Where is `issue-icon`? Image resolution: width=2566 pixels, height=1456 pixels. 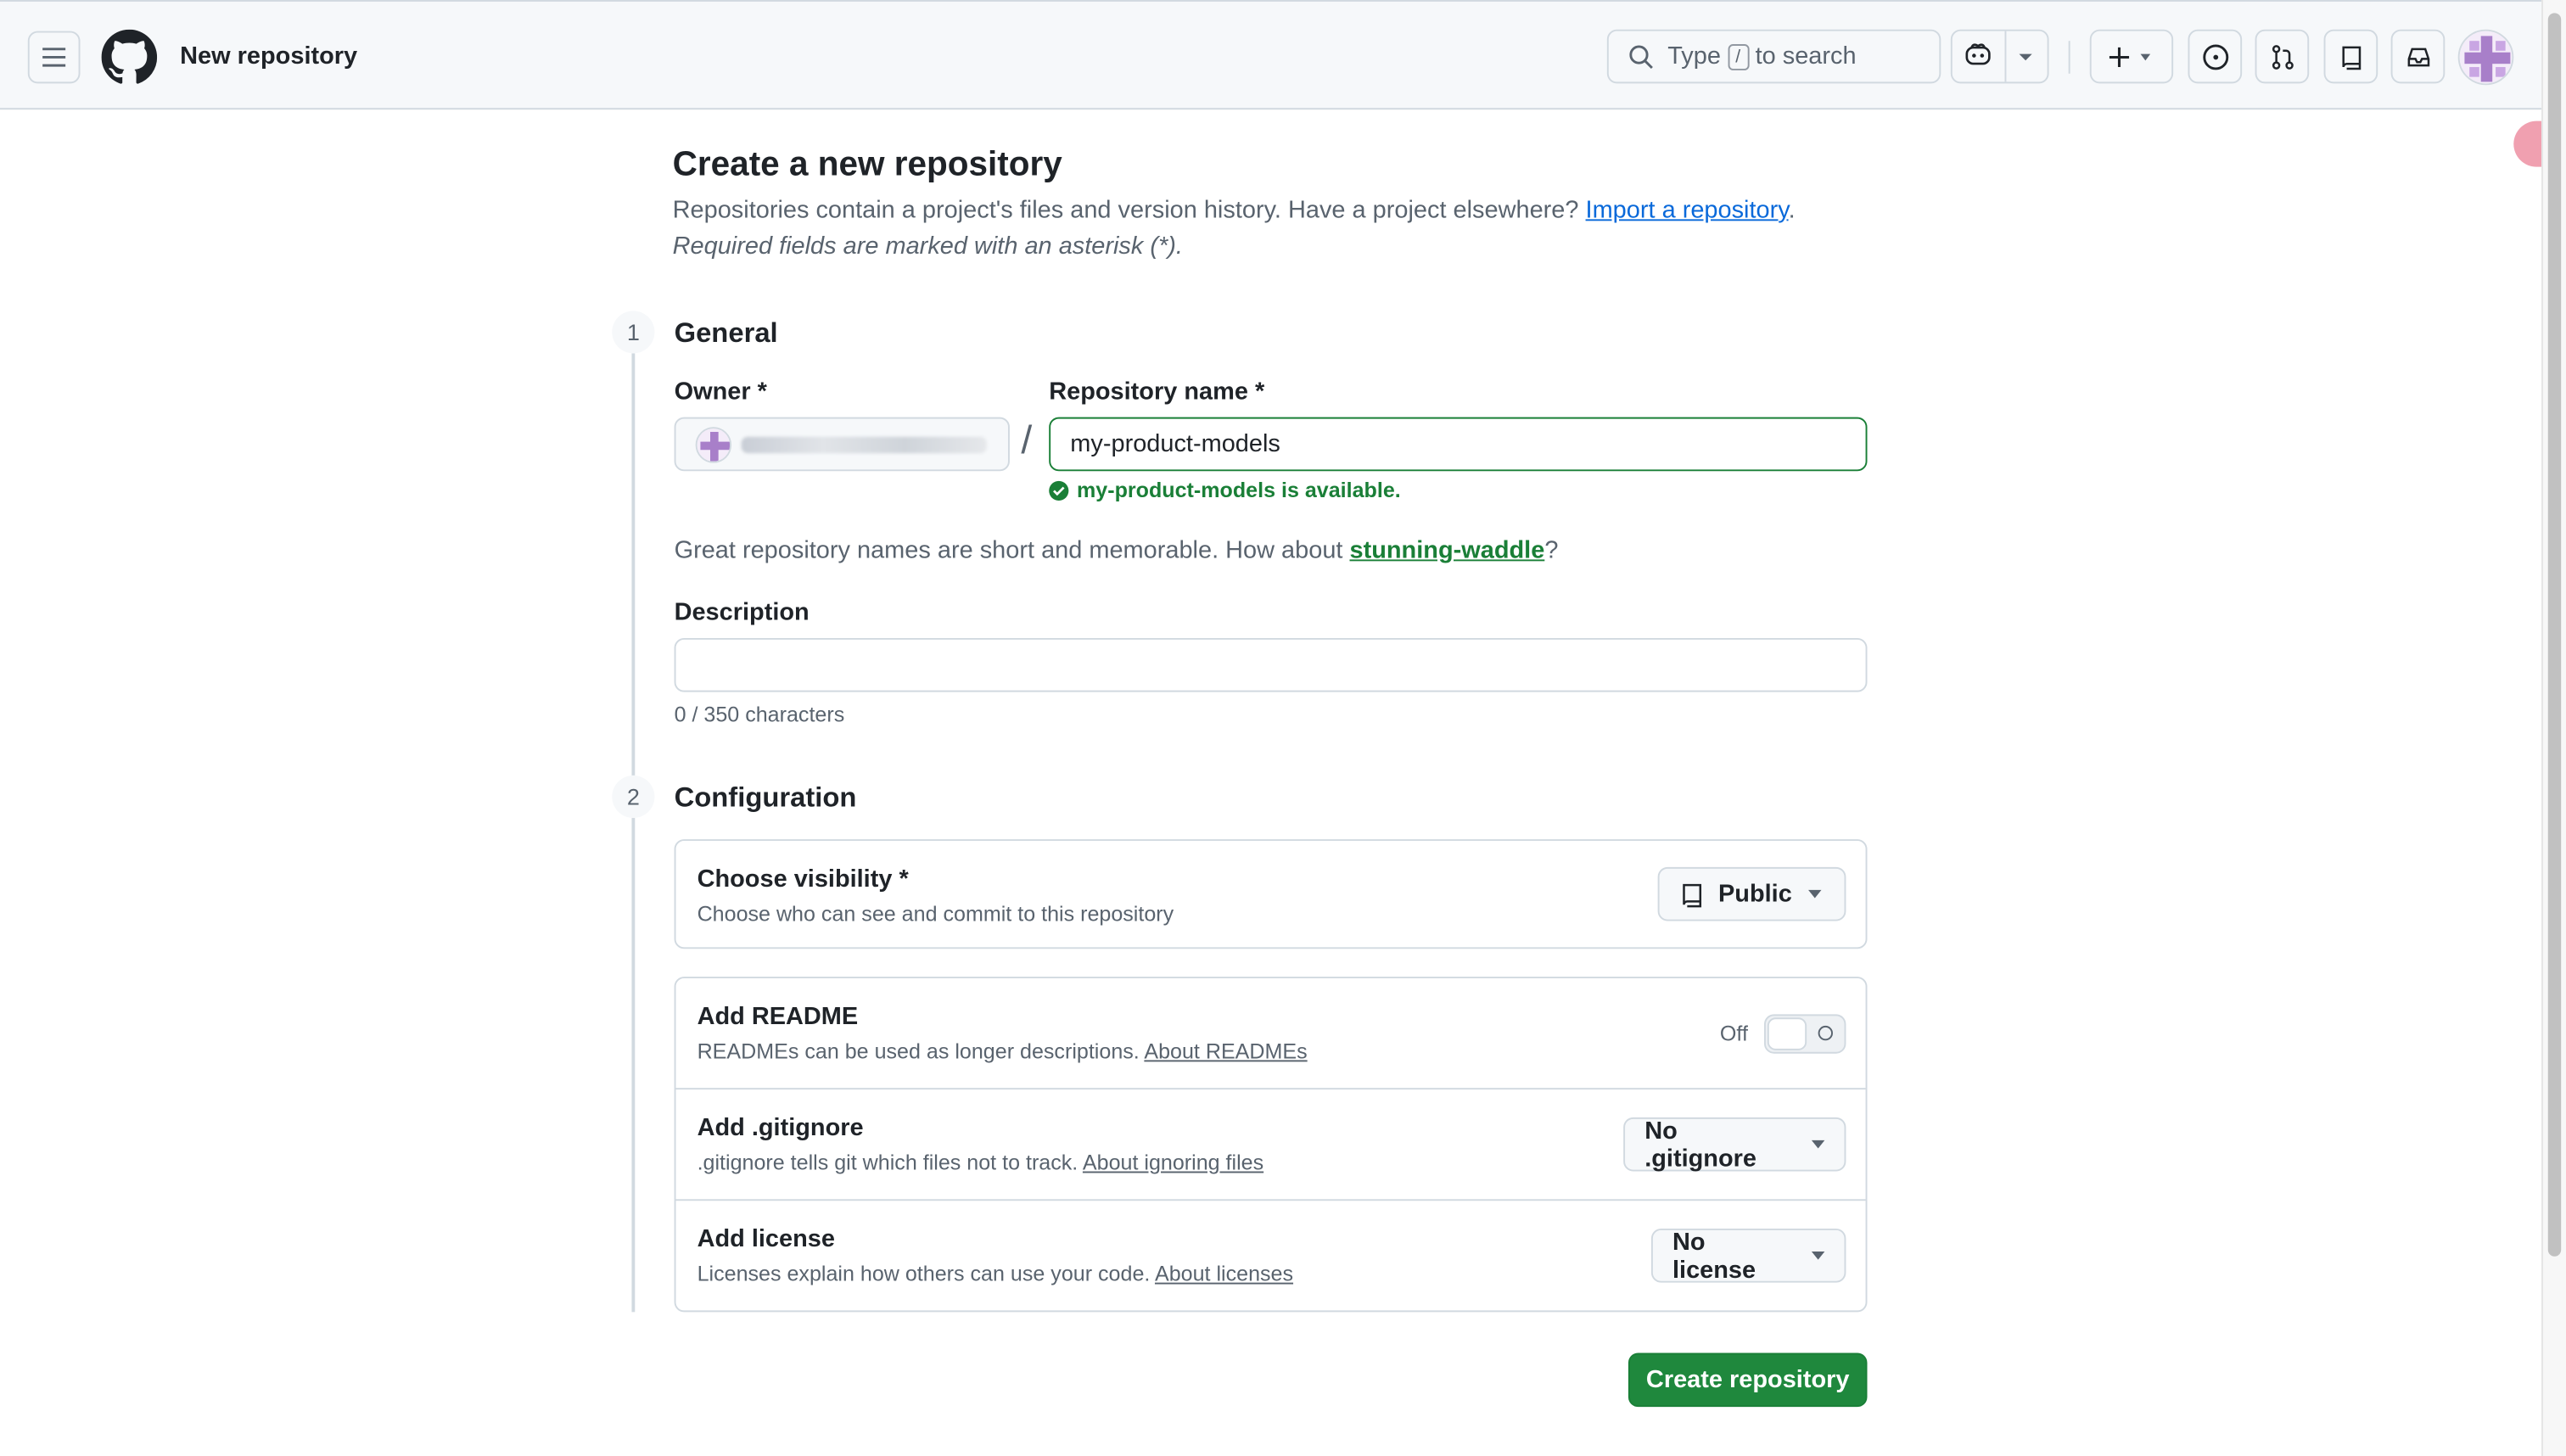 issue-icon is located at coordinates (2215, 57).